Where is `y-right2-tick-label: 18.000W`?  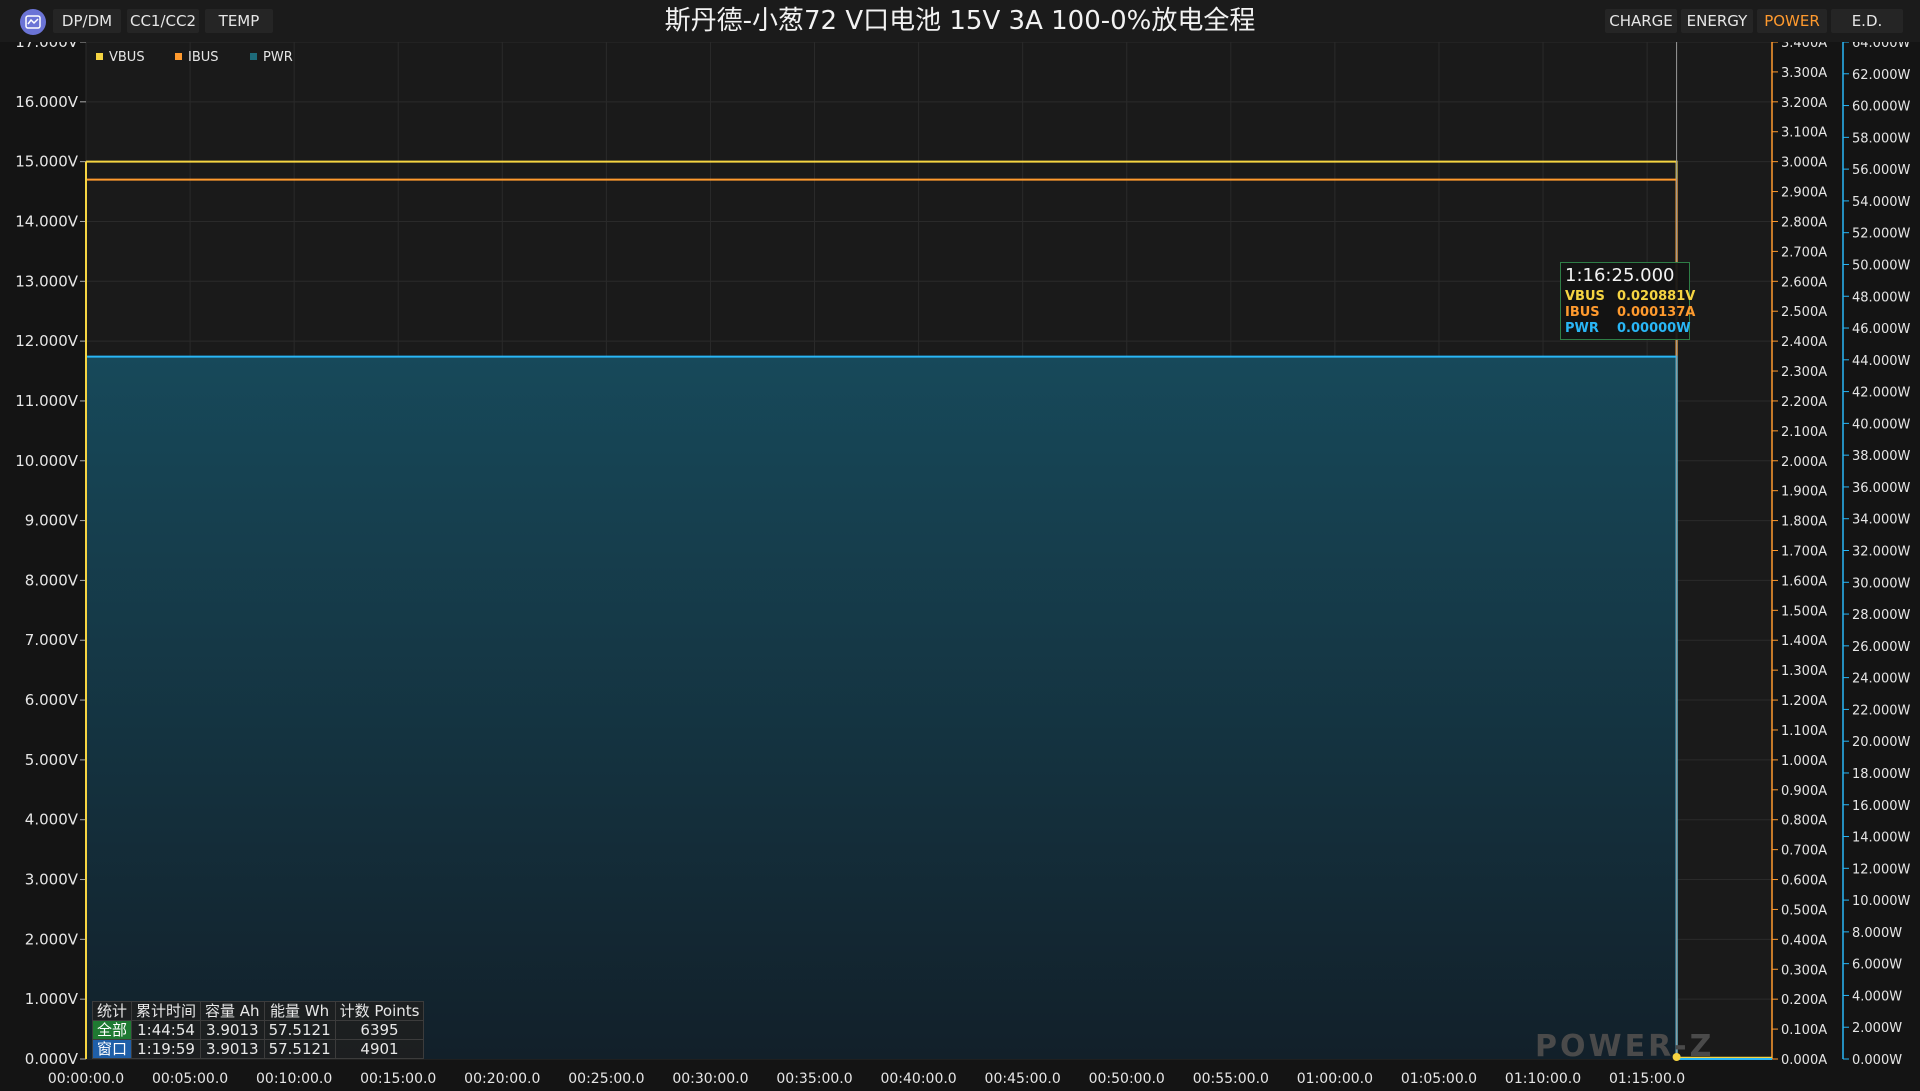
y-right2-tick-label: 18.000W is located at coordinates (1881, 774).